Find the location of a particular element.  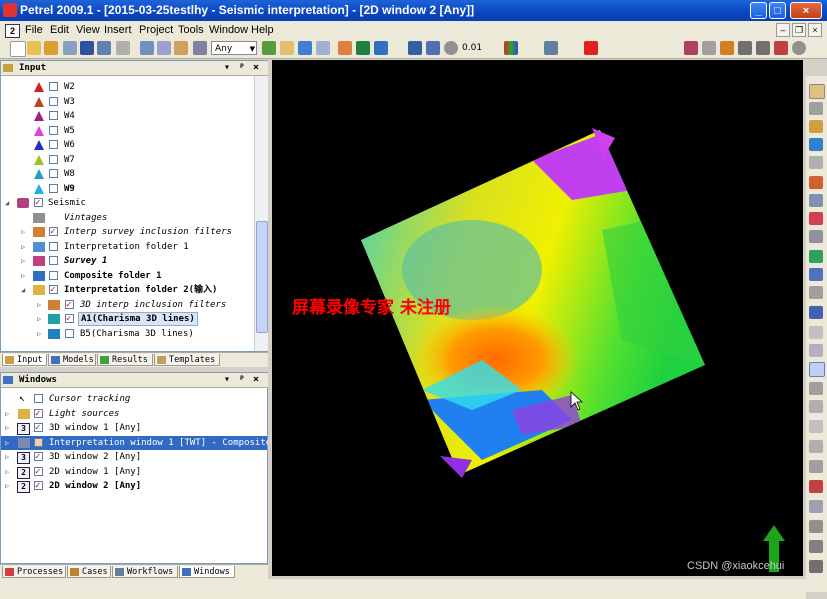

open-project-icon is located at coordinates (34, 48).